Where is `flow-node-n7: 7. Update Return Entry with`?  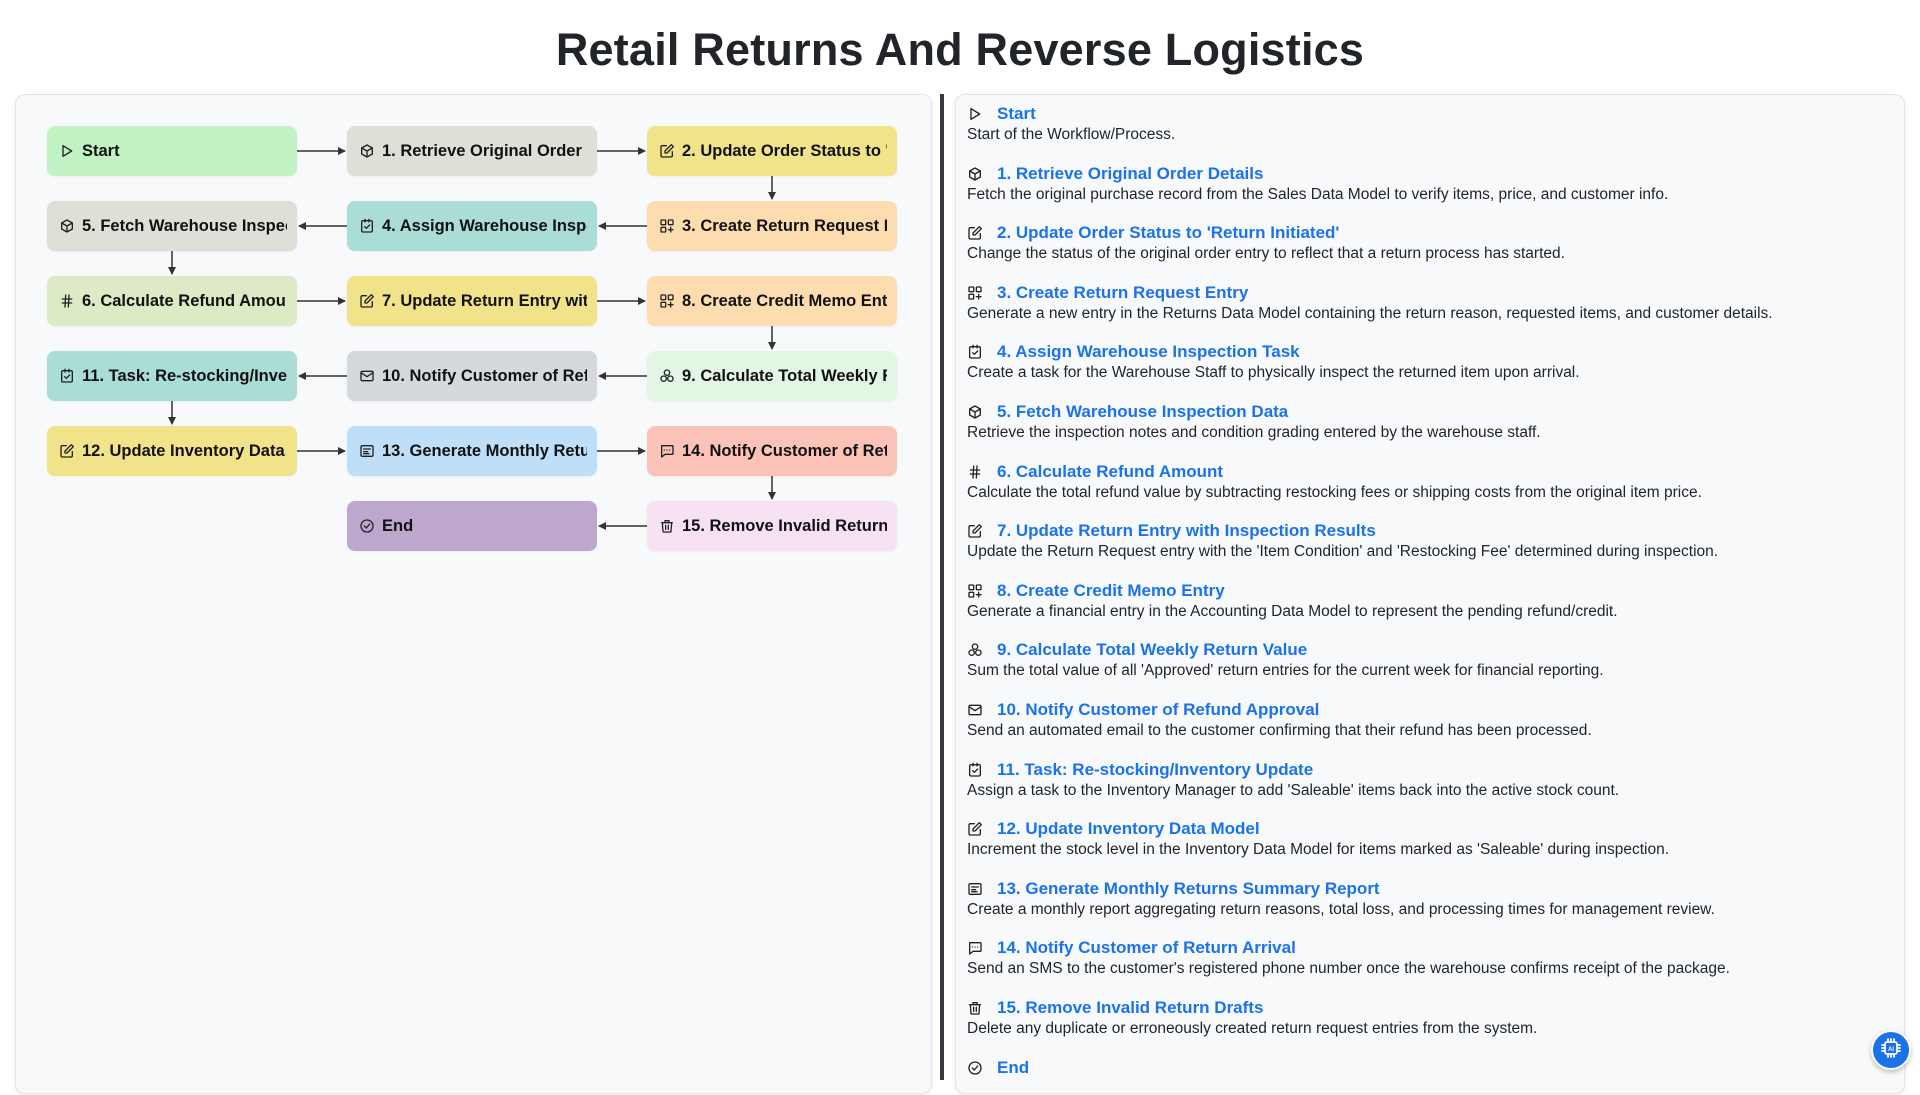 flow-node-n7: 7. Update Return Entry with is located at coordinates (472, 301).